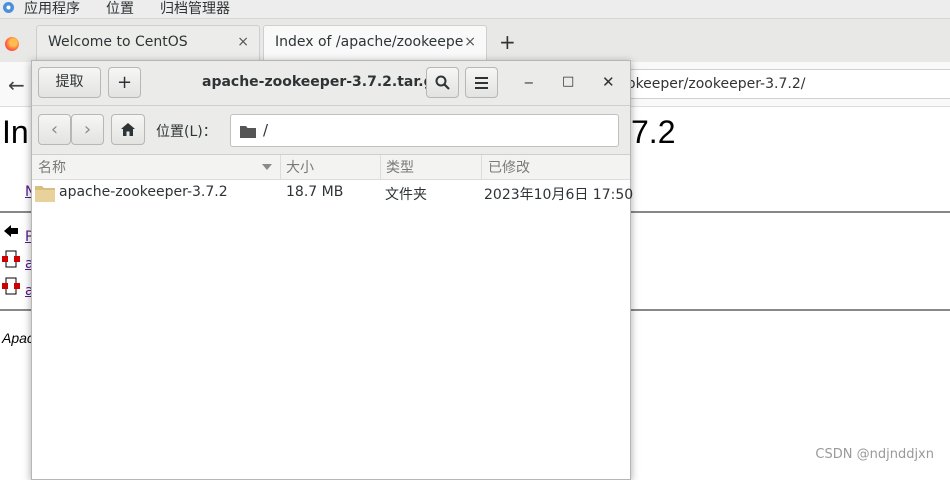 The image size is (950, 480). Describe the element at coordinates (69, 82) in the screenshot. I see `extract-button: 提取` at that location.